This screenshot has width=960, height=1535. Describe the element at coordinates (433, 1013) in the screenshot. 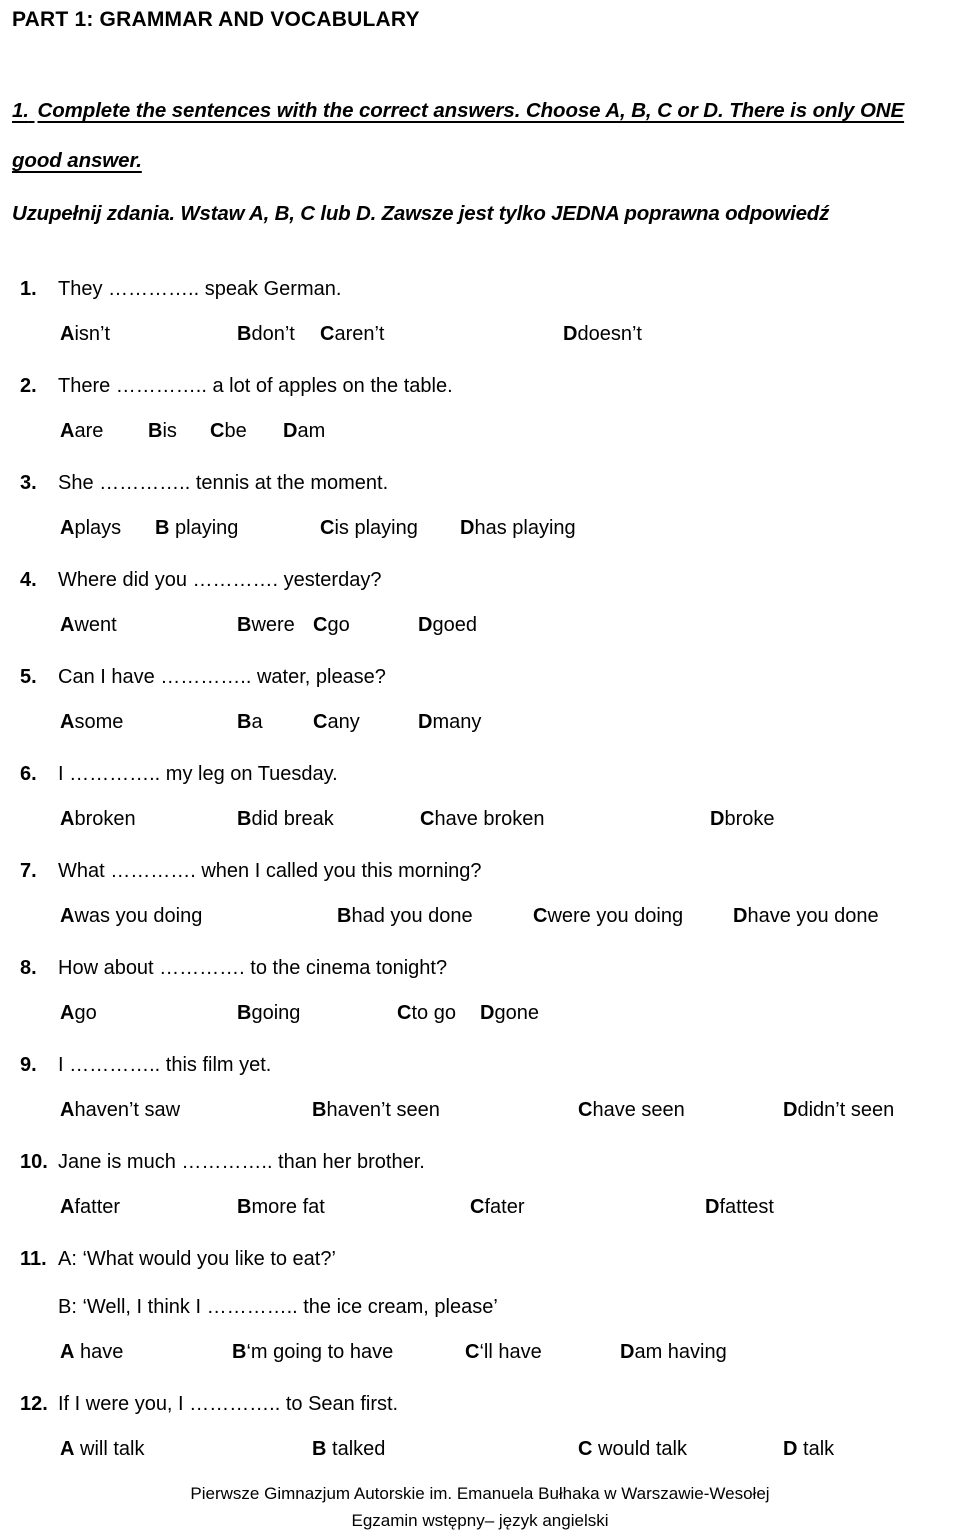

I see `answer-option-text: to go` at that location.